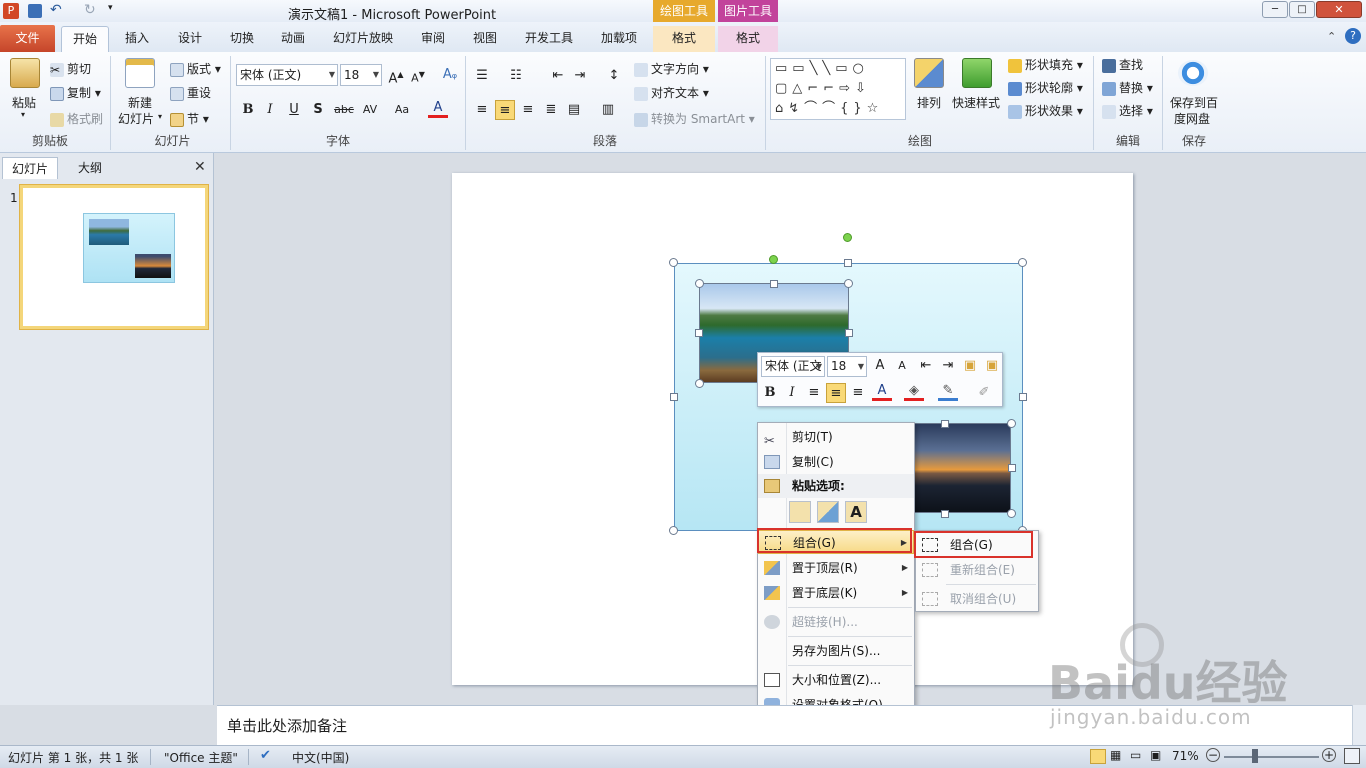  I want to click on slideshow-icon: ▣, so click(1155, 755).